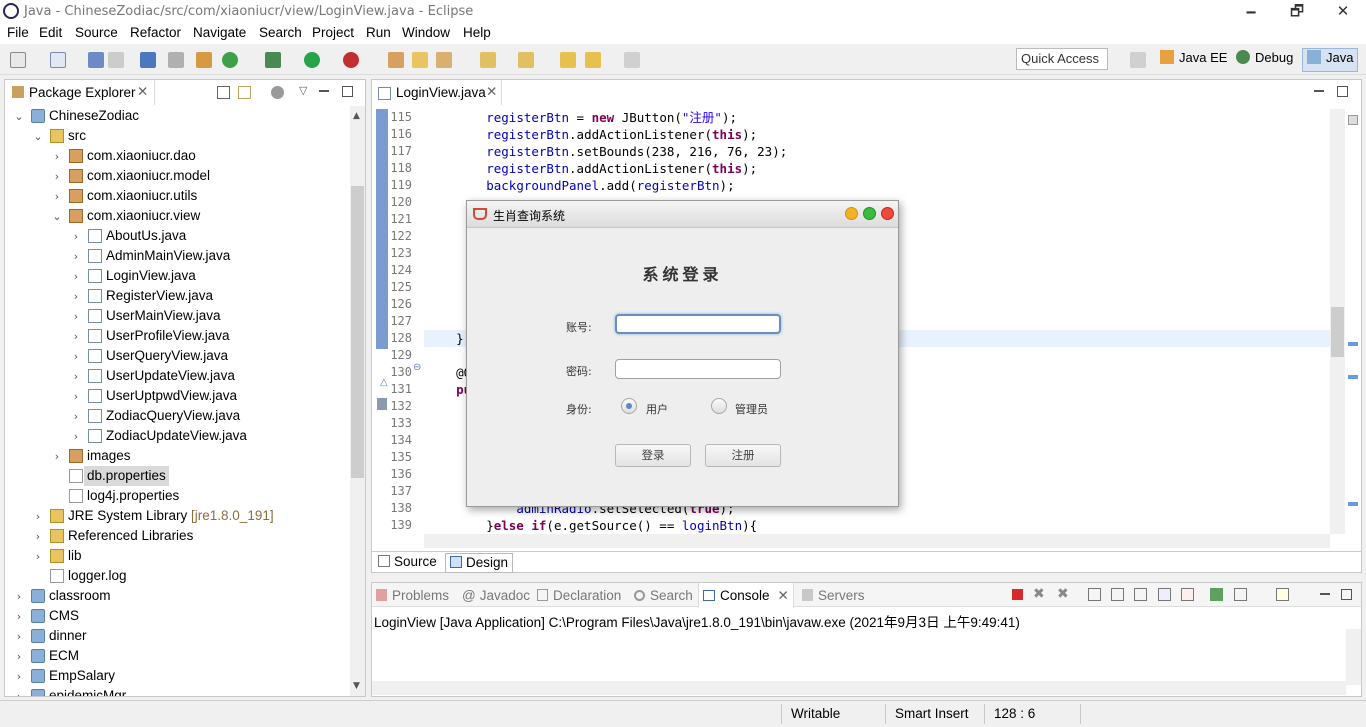 The image size is (1366, 727). I want to click on tree-row: ⌄ ChineseZodiac, so click(177, 116).